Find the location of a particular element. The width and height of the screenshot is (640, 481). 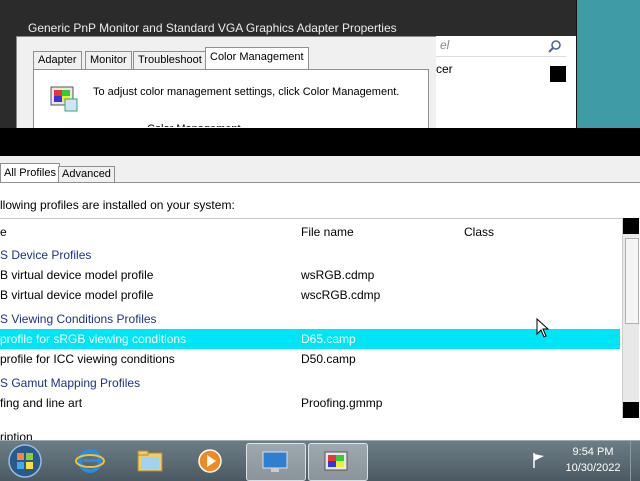

column-header-class: Class is located at coordinates (479, 232).